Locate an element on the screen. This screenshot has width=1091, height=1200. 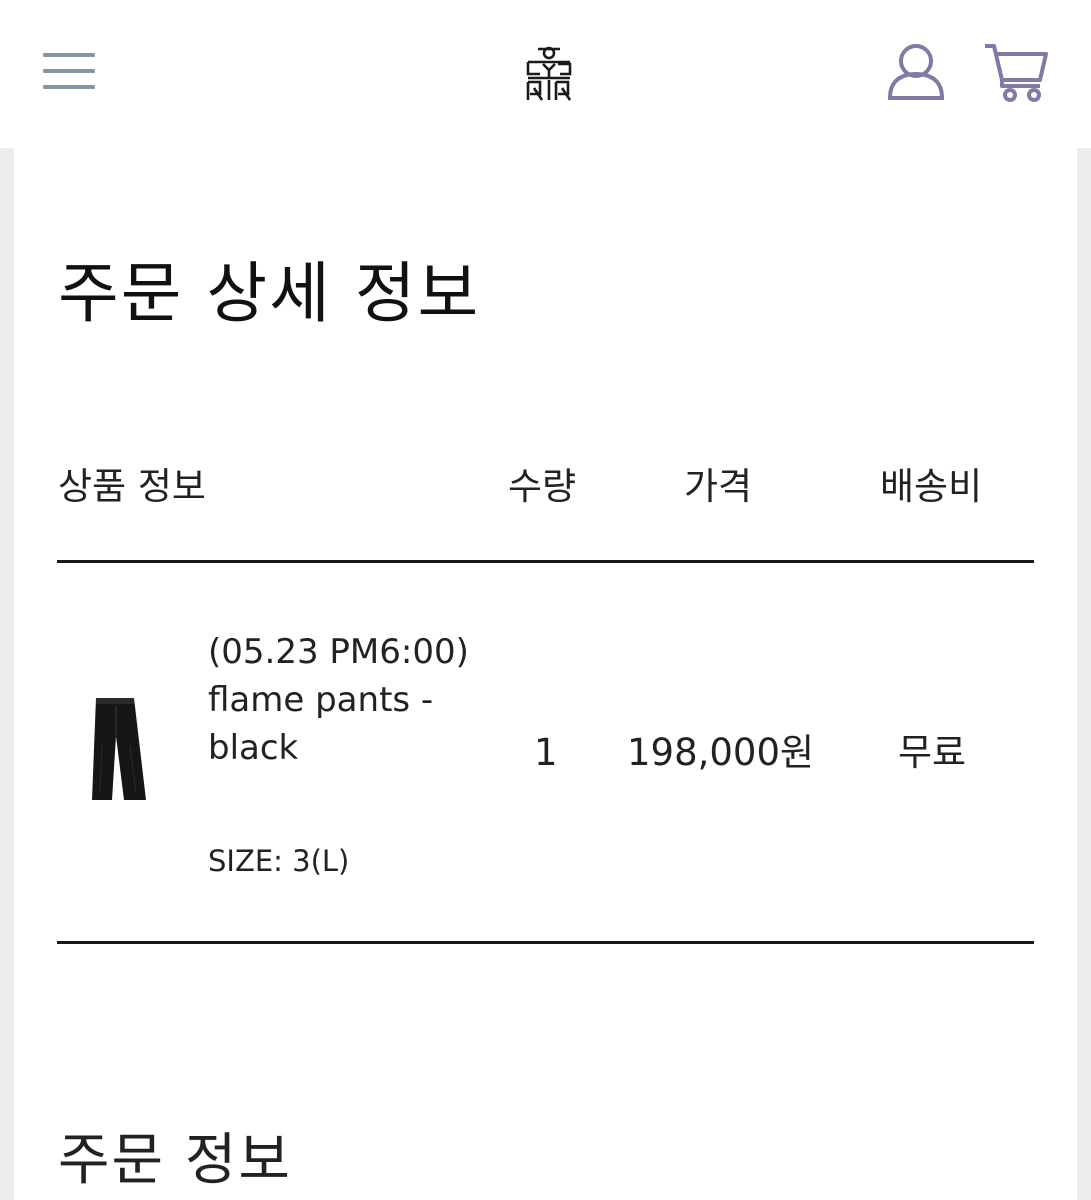
shopping-cart-icon is located at coordinates (1017, 72).